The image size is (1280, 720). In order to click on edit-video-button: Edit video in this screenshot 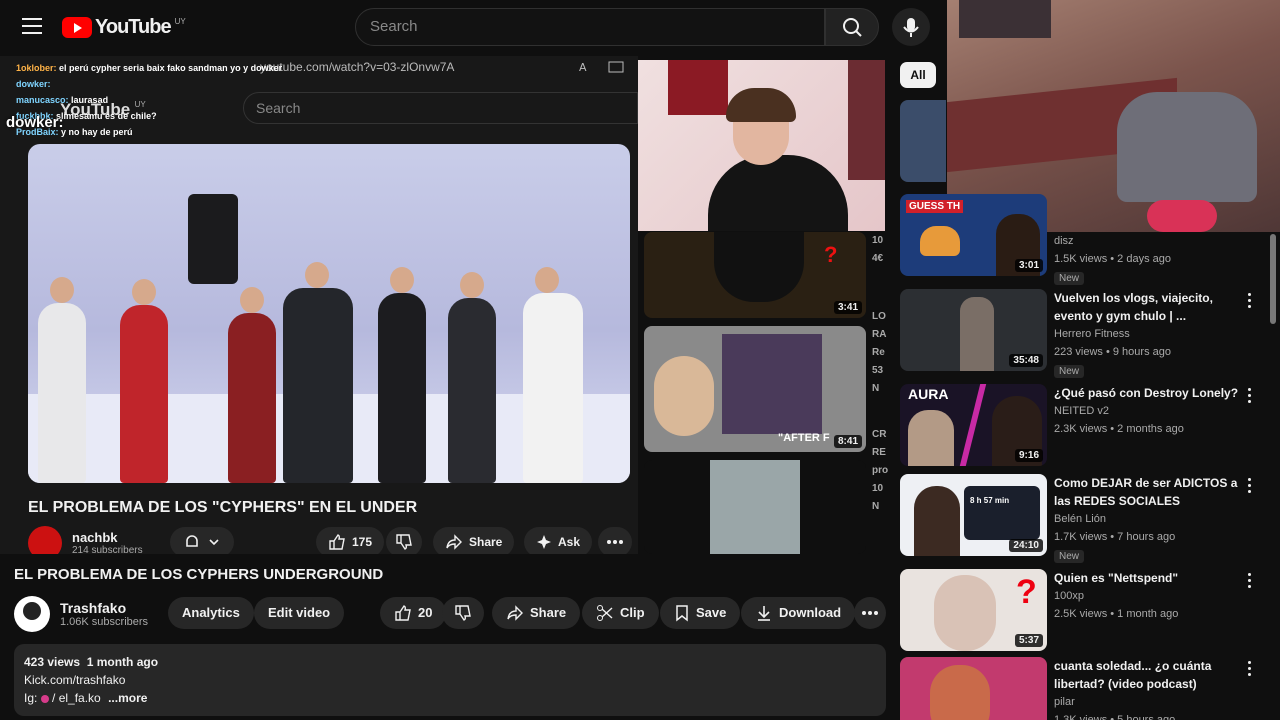, I will do `click(299, 613)`.